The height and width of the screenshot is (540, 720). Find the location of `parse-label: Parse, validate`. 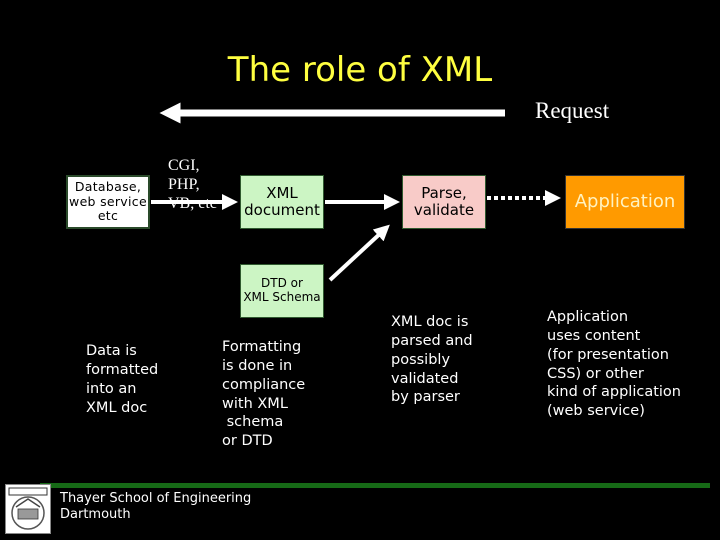

parse-label: Parse, validate is located at coordinates (444, 201).